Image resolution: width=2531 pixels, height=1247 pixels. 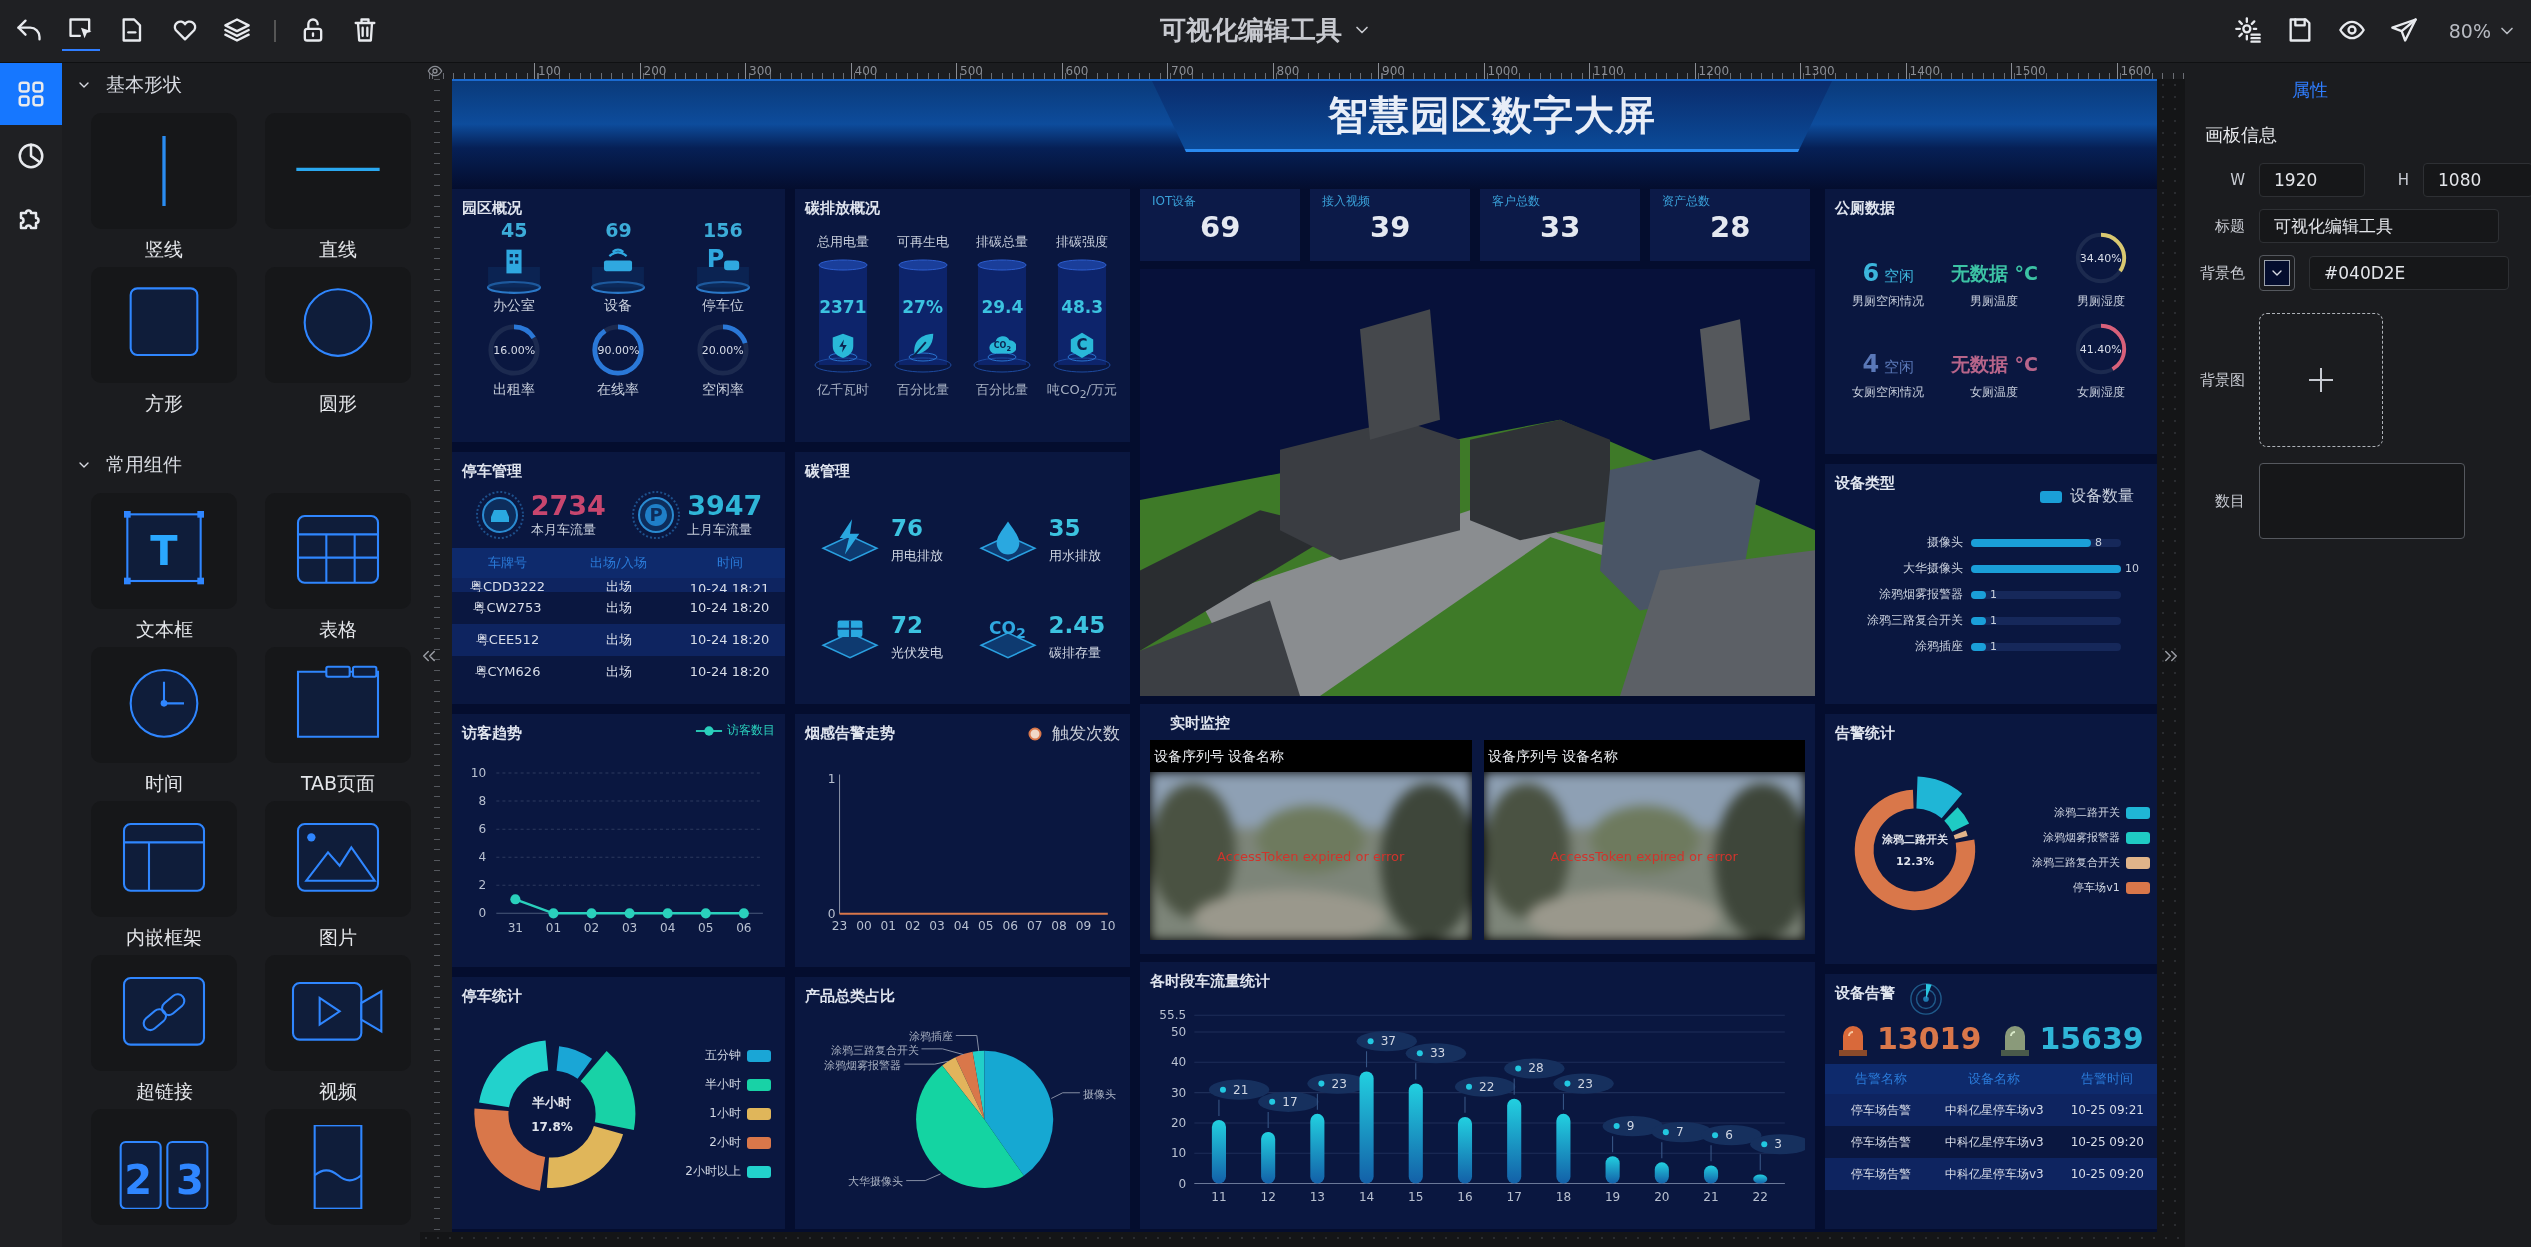 I want to click on section-header: 常用组件, so click(x=126, y=465).